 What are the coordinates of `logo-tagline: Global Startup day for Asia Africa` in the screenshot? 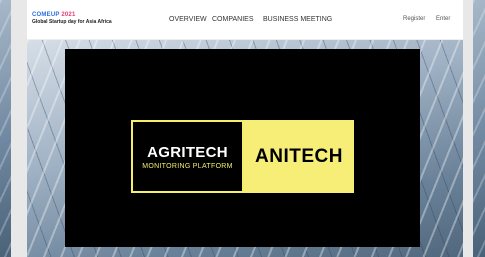 It's located at (72, 22).